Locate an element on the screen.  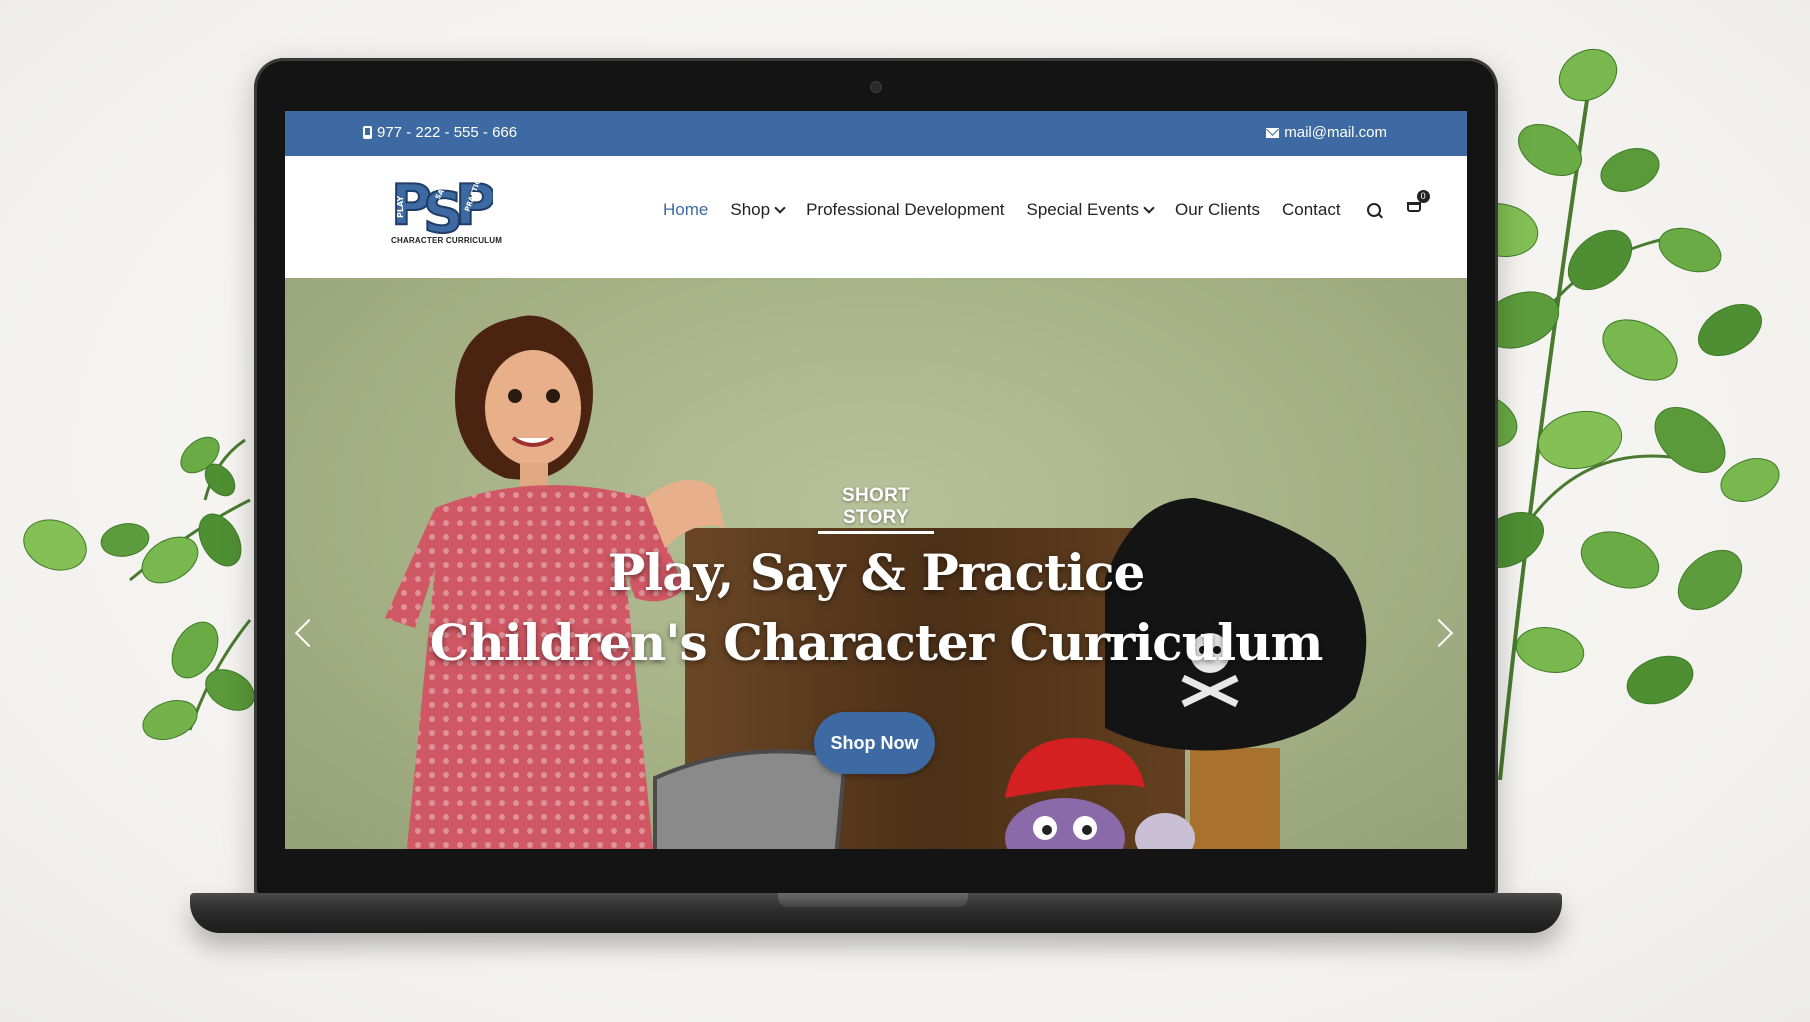
nav-item-contact: Contact is located at coordinates (1311, 210).